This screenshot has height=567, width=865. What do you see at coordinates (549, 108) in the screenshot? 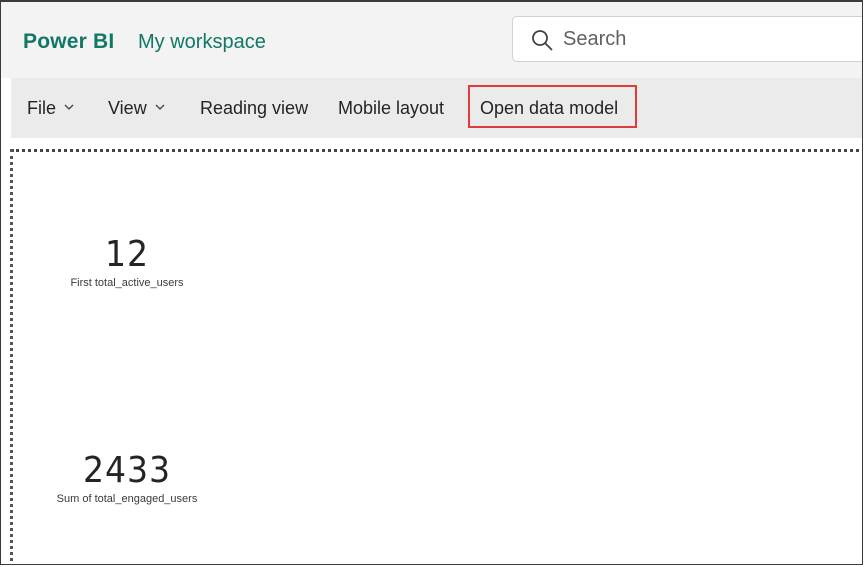
I see `open-data-model-button: Open data model` at bounding box center [549, 108].